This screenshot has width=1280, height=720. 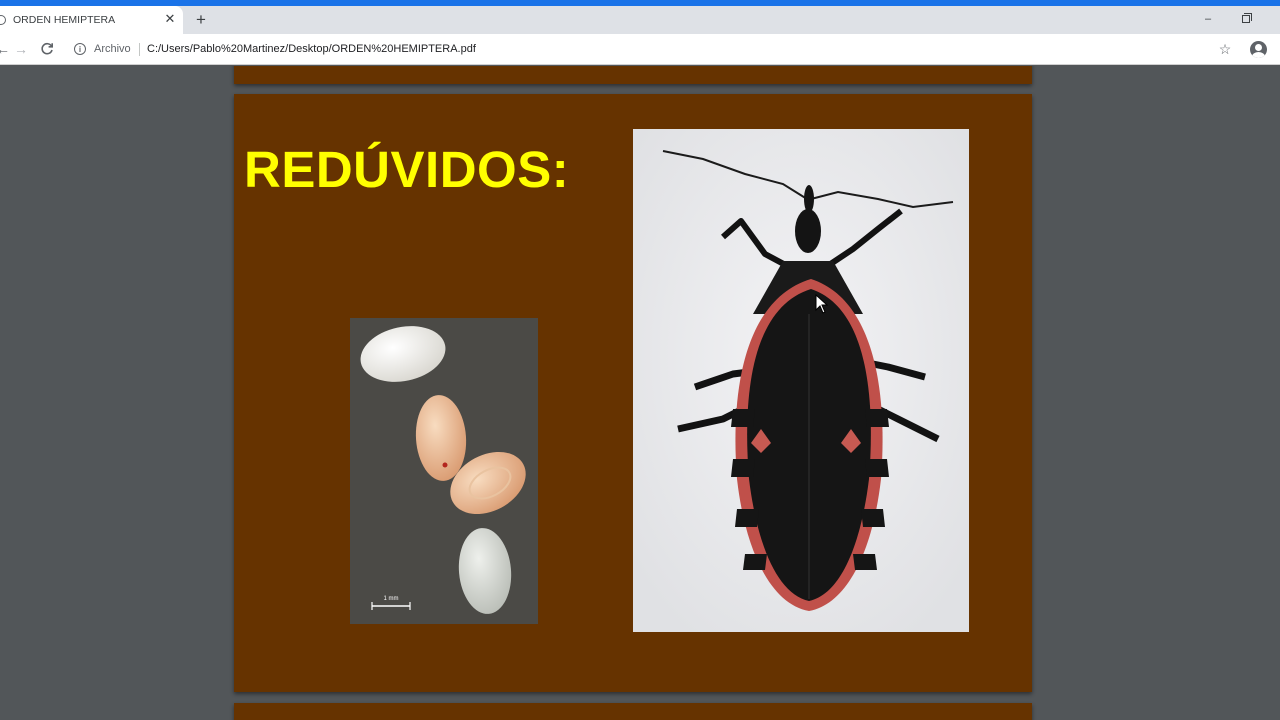 What do you see at coordinates (47, 49) in the screenshot?
I see `reload-icon` at bounding box center [47, 49].